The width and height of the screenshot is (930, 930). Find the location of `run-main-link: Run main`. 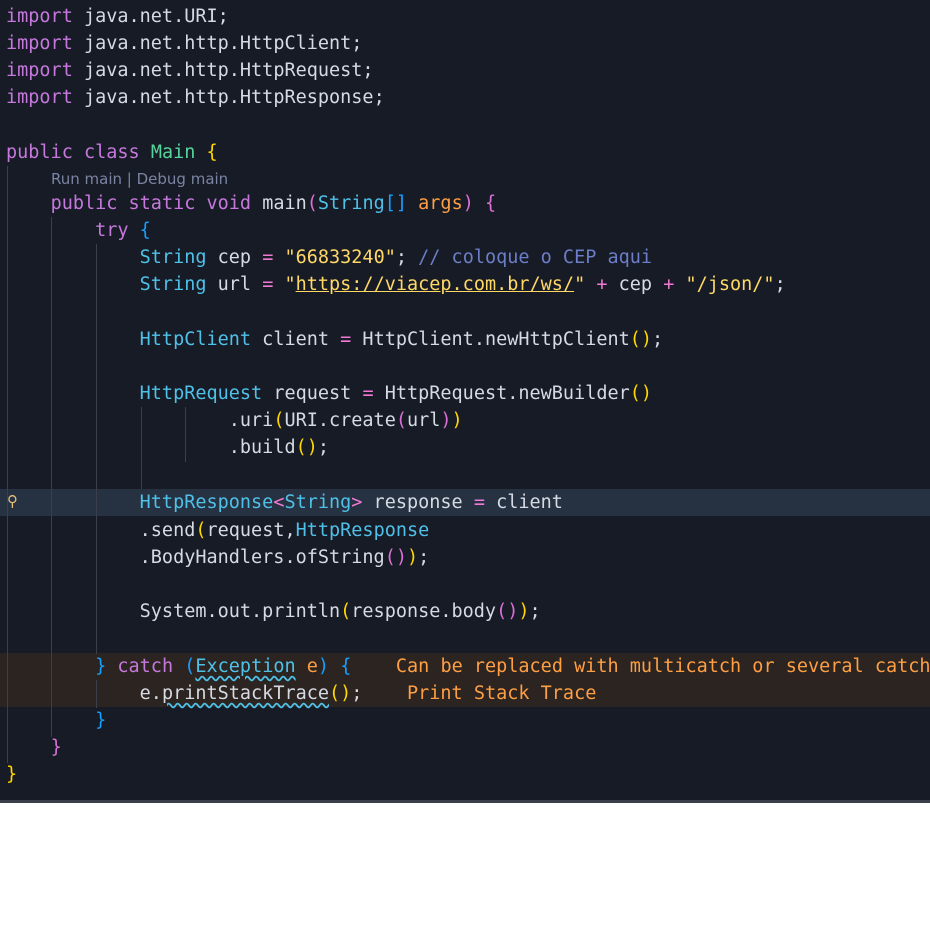

run-main-link: Run main is located at coordinates (86, 179).